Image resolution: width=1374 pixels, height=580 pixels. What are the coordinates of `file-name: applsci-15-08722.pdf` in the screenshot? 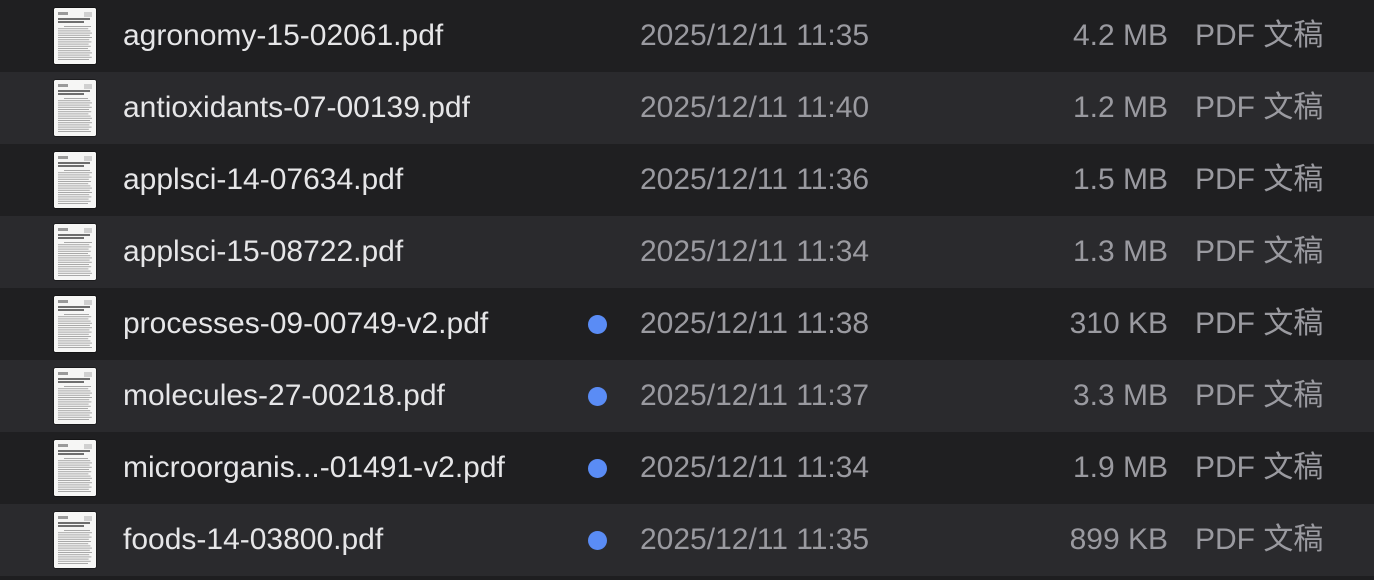 It's located at (263, 252).